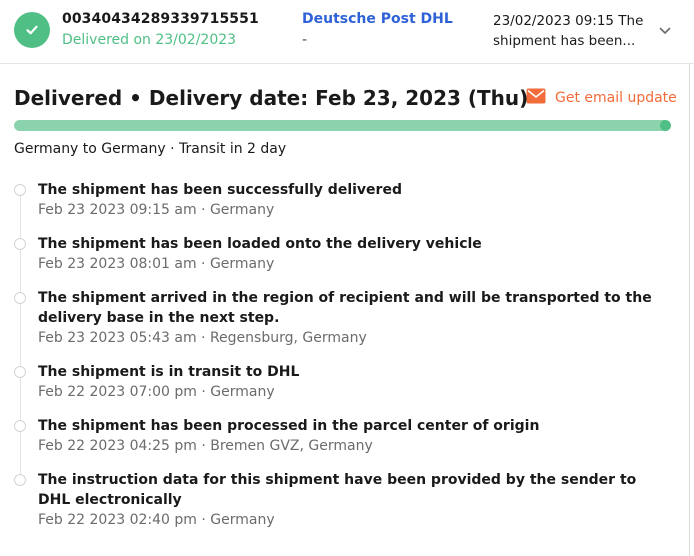 Image resolution: width=694 pixels, height=556 pixels. What do you see at coordinates (156, 210) in the screenshot?
I see `event-timestamp-location: Feb 23 2023 09:15 am · Germany` at bounding box center [156, 210].